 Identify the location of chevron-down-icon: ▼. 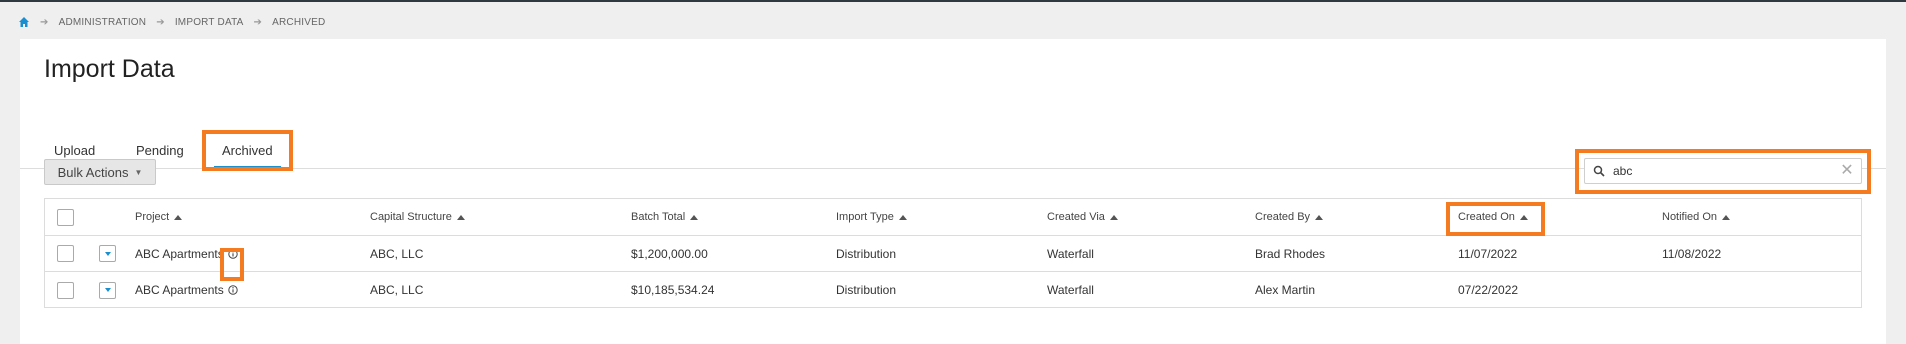
(138, 172).